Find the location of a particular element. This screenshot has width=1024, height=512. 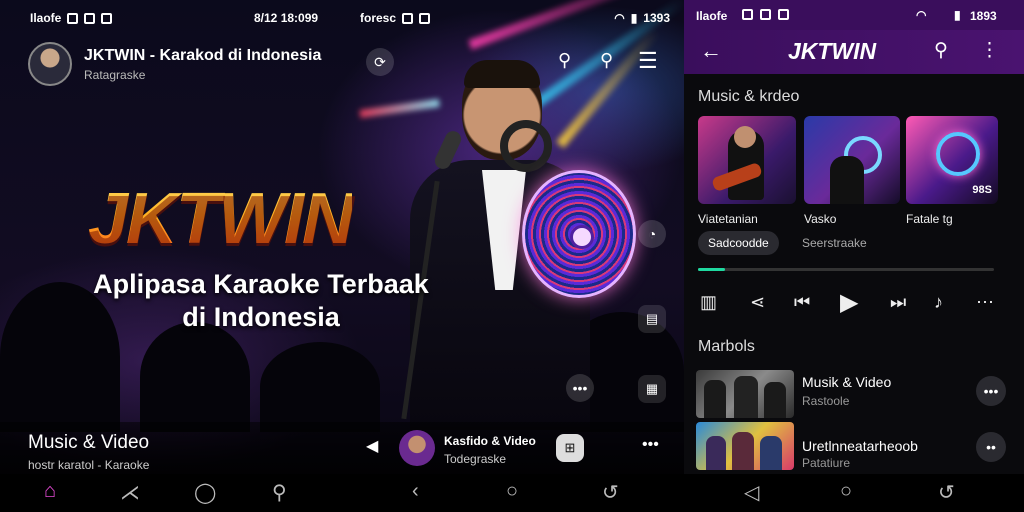

playlist-icon: ⊞ is located at coordinates (570, 448).